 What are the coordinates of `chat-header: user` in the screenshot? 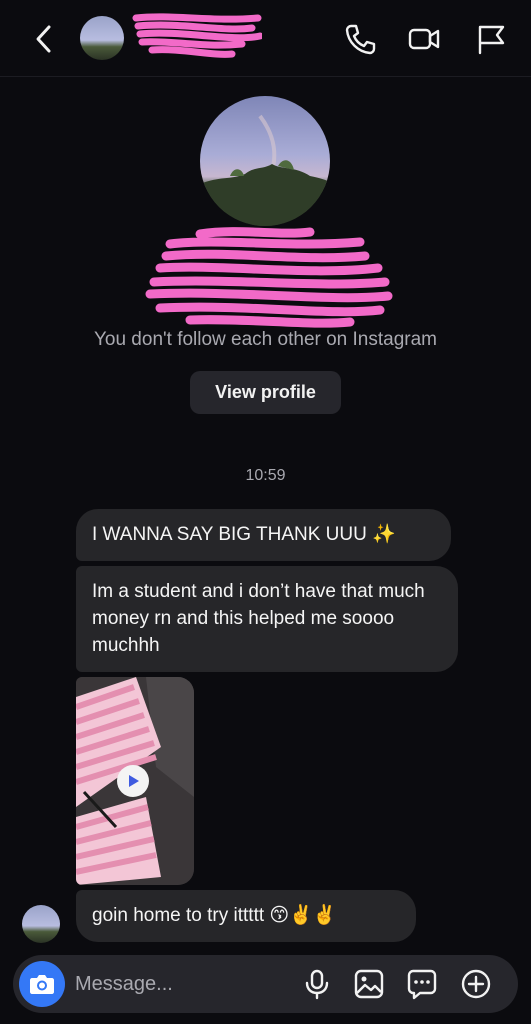 It's located at (265, 38).